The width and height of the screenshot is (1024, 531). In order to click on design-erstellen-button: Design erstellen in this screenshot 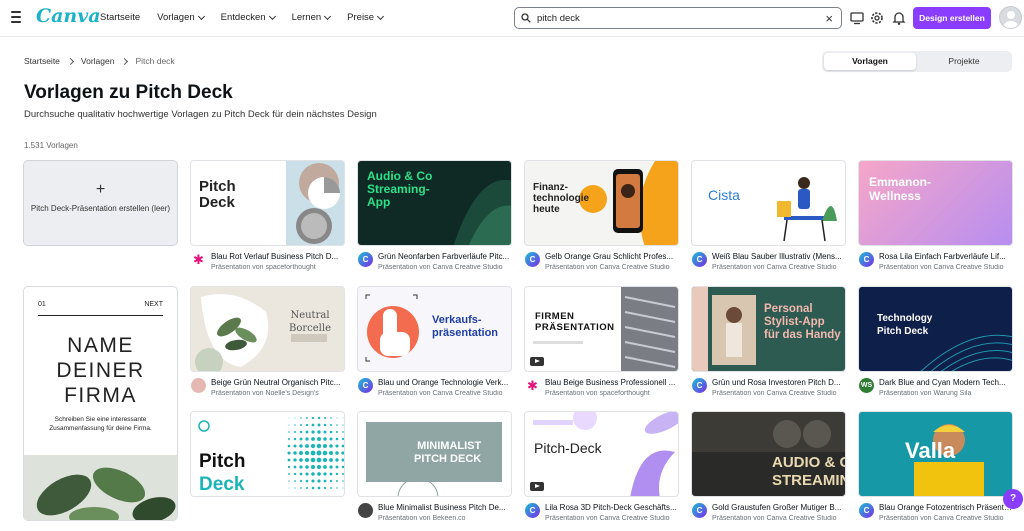, I will do `click(952, 18)`.